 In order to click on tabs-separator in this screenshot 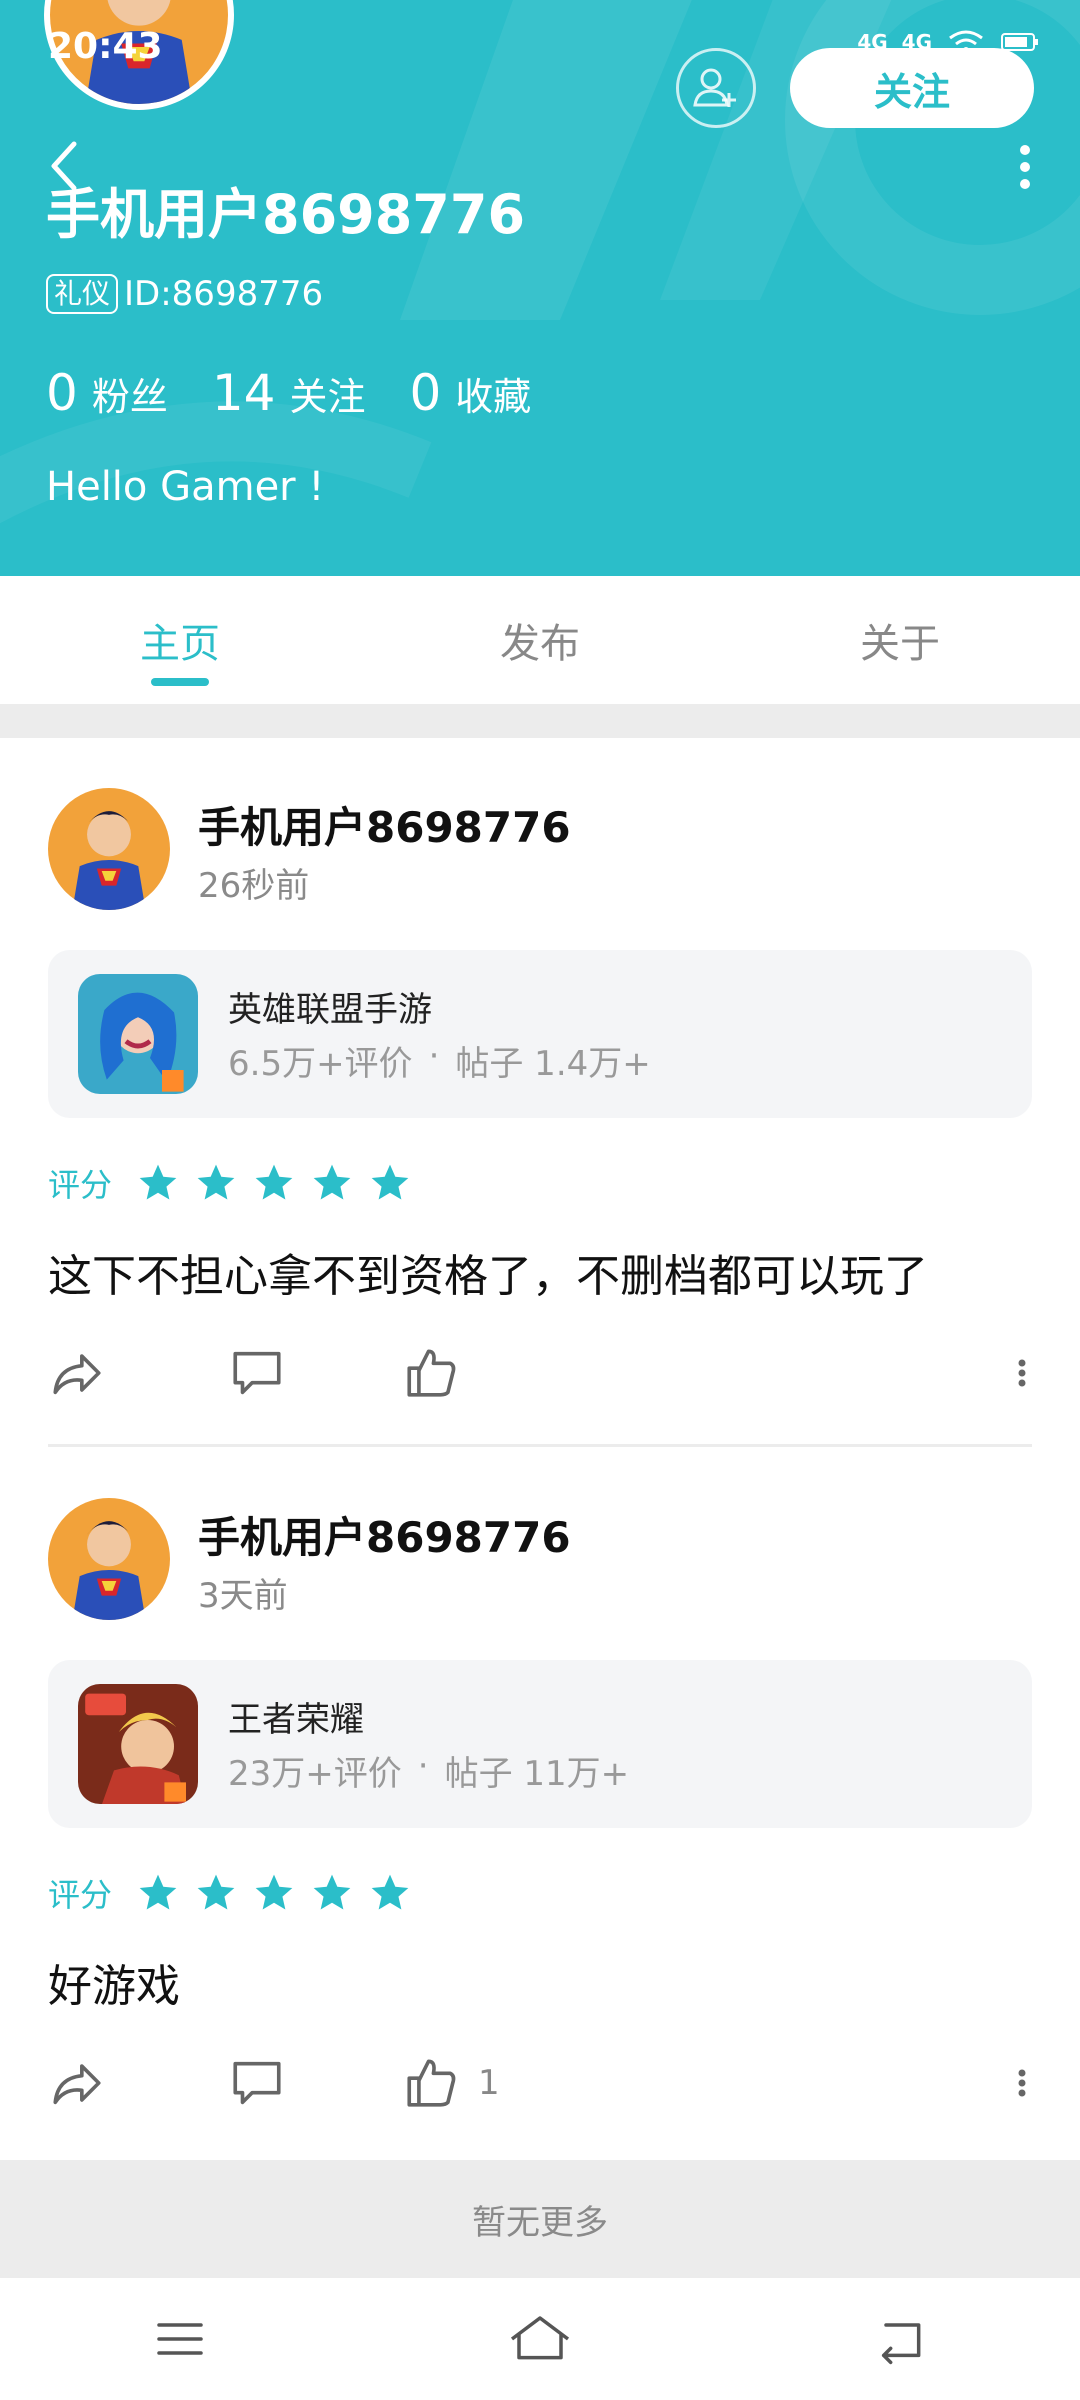, I will do `click(540, 721)`.